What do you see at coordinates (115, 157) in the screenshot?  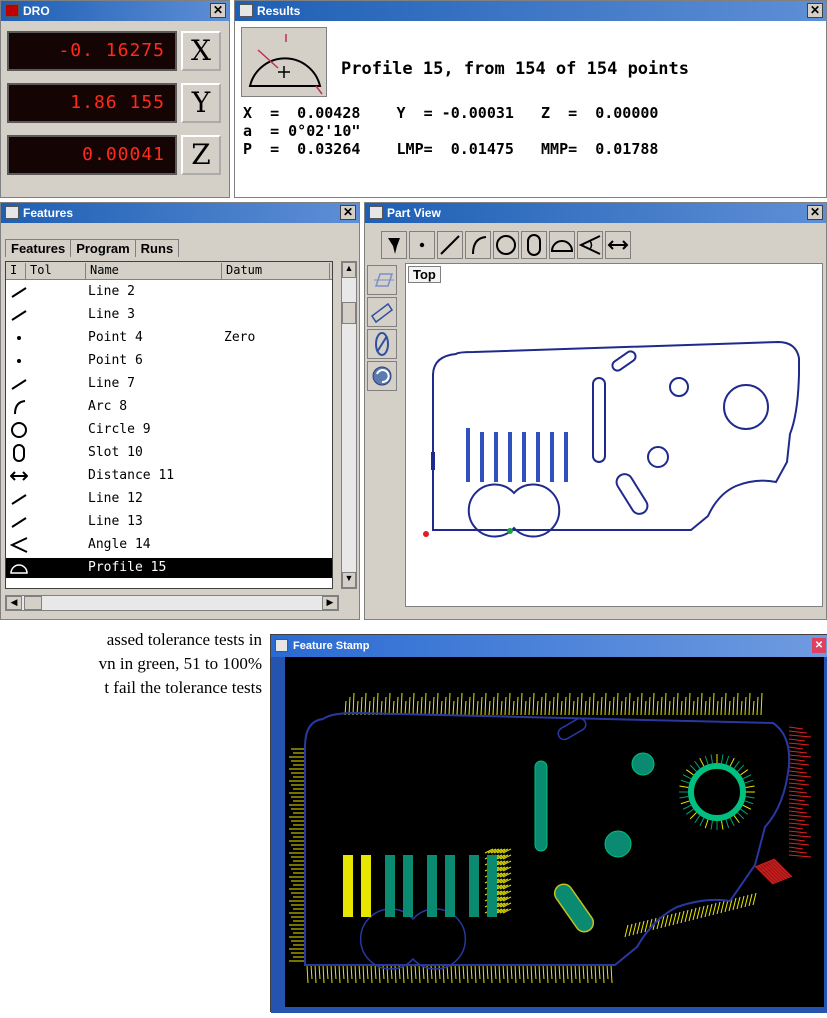 I see `dro-row-z: 0.00041 Z` at bounding box center [115, 157].